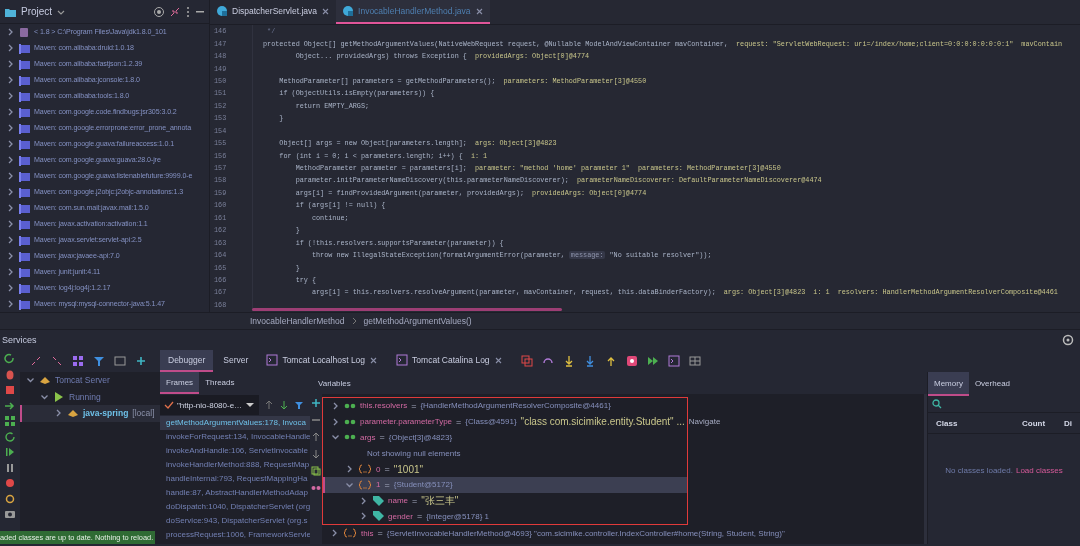  I want to click on frame-item: invokeHandlerMethod:888, RequestMap, so click(235, 465).